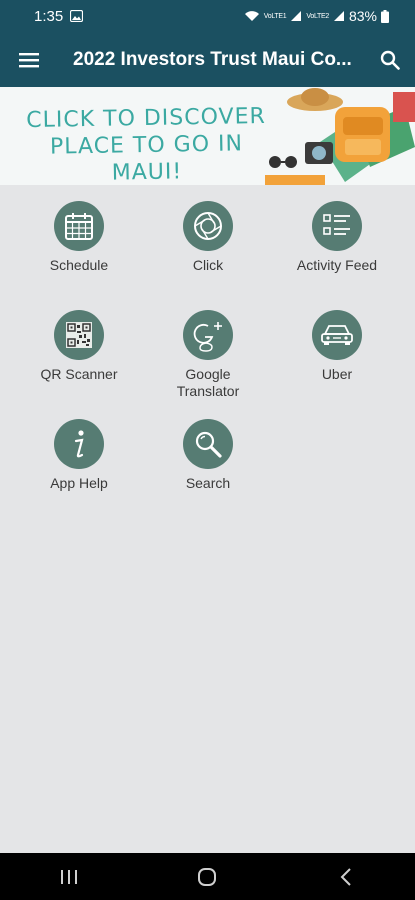 The width and height of the screenshot is (415, 900). I want to click on magnifier-icon, so click(208, 444).